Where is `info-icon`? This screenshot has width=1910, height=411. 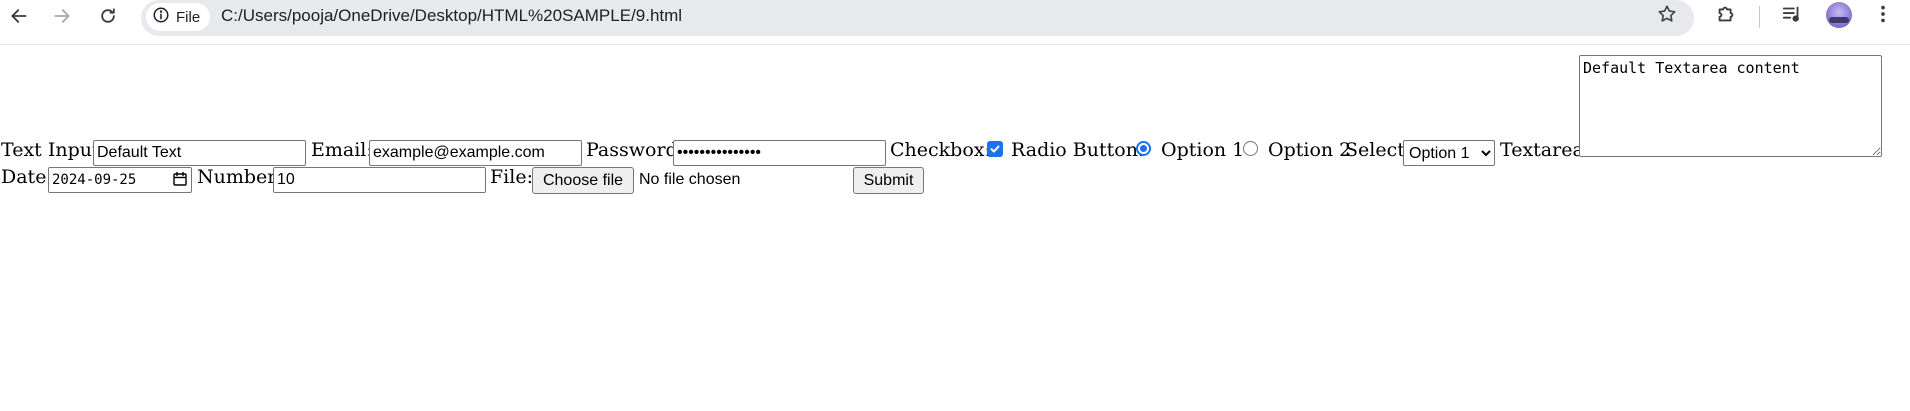 info-icon is located at coordinates (161, 17).